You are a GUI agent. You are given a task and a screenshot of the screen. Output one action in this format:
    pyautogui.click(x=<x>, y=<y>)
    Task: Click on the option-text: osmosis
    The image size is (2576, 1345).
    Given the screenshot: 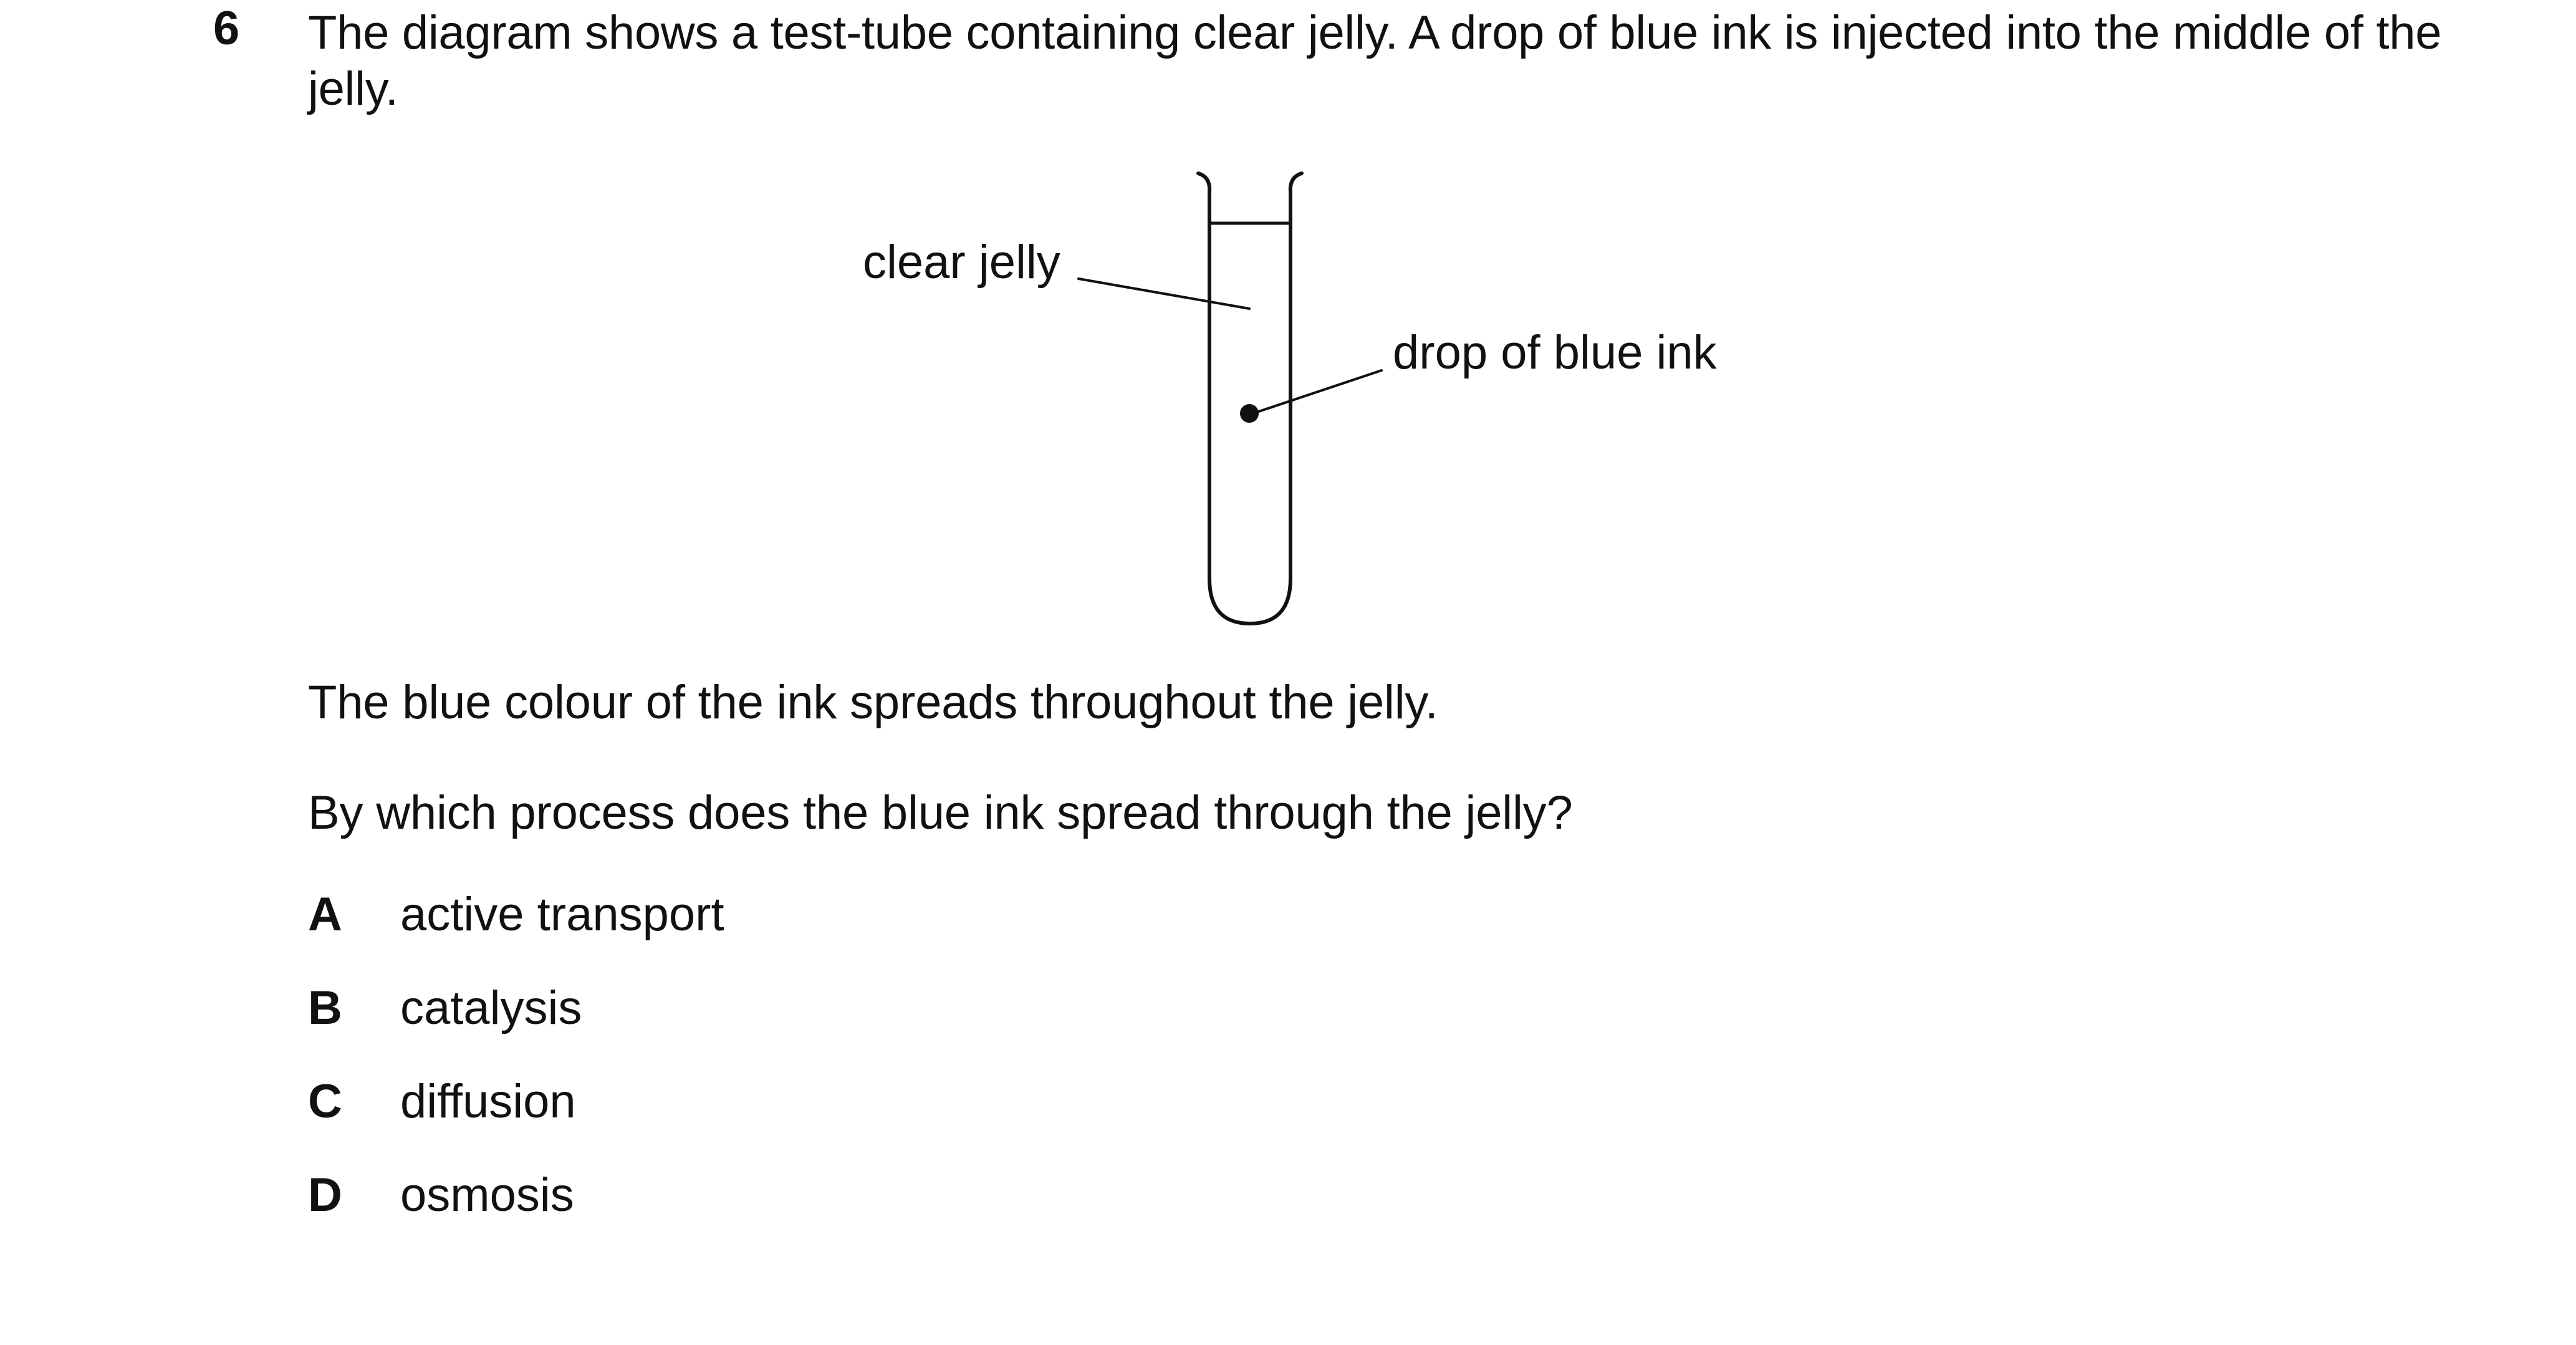 What is the action you would take?
    pyautogui.click(x=487, y=1195)
    